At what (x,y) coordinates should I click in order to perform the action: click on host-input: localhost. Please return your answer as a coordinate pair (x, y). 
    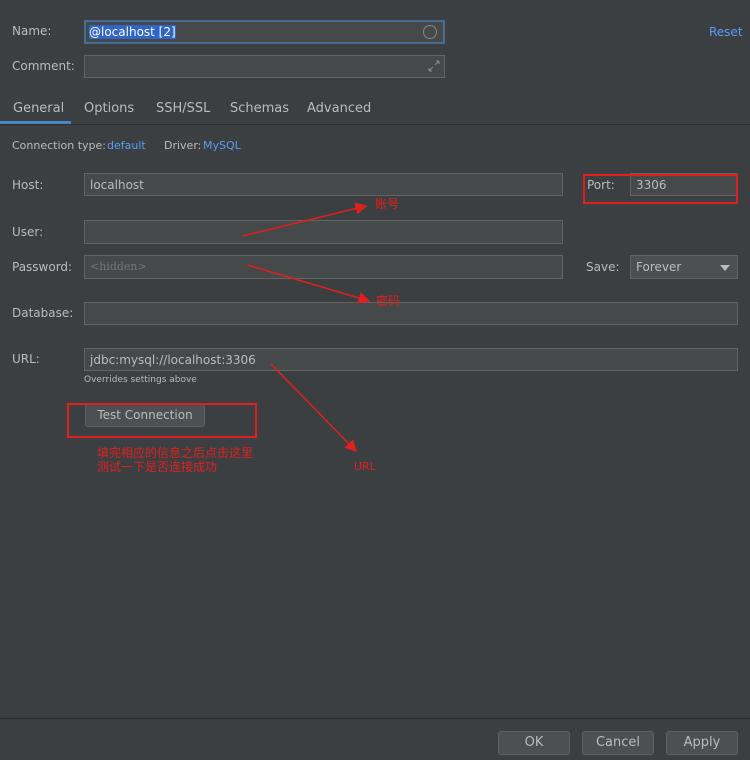
    Looking at the image, I should click on (323, 184).